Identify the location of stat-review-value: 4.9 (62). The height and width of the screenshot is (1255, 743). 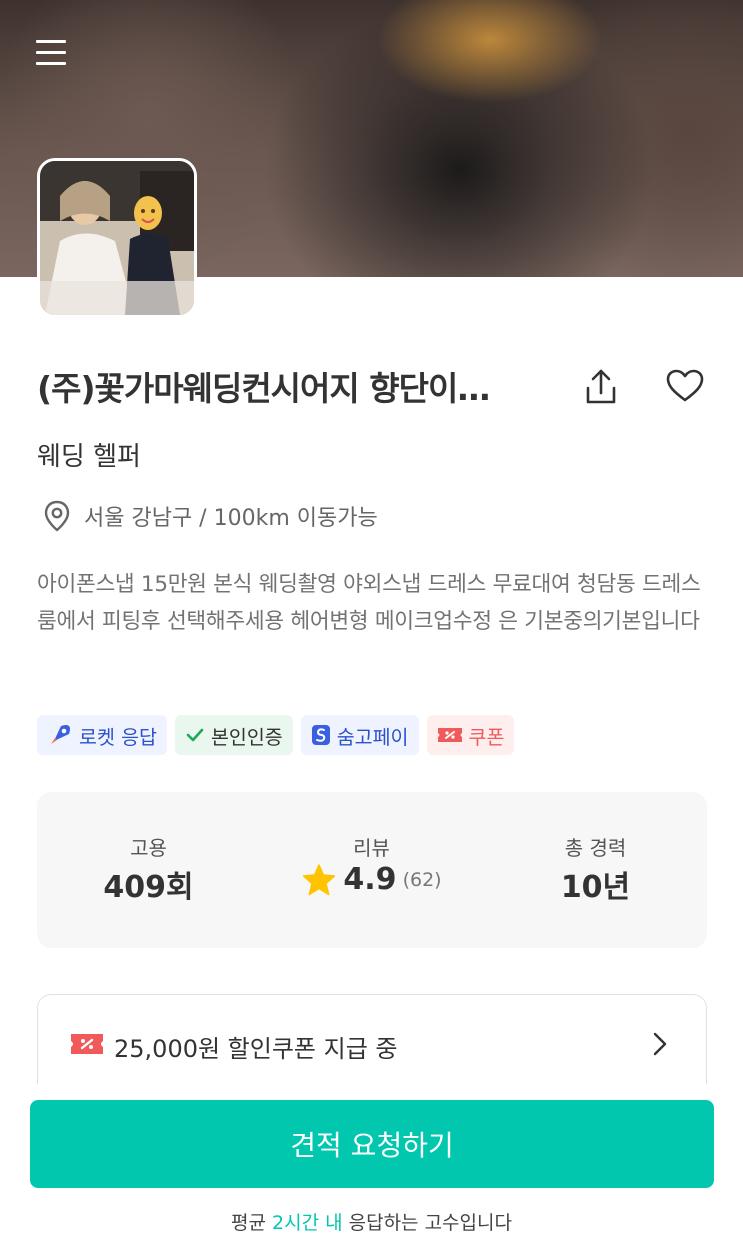
(371, 879).